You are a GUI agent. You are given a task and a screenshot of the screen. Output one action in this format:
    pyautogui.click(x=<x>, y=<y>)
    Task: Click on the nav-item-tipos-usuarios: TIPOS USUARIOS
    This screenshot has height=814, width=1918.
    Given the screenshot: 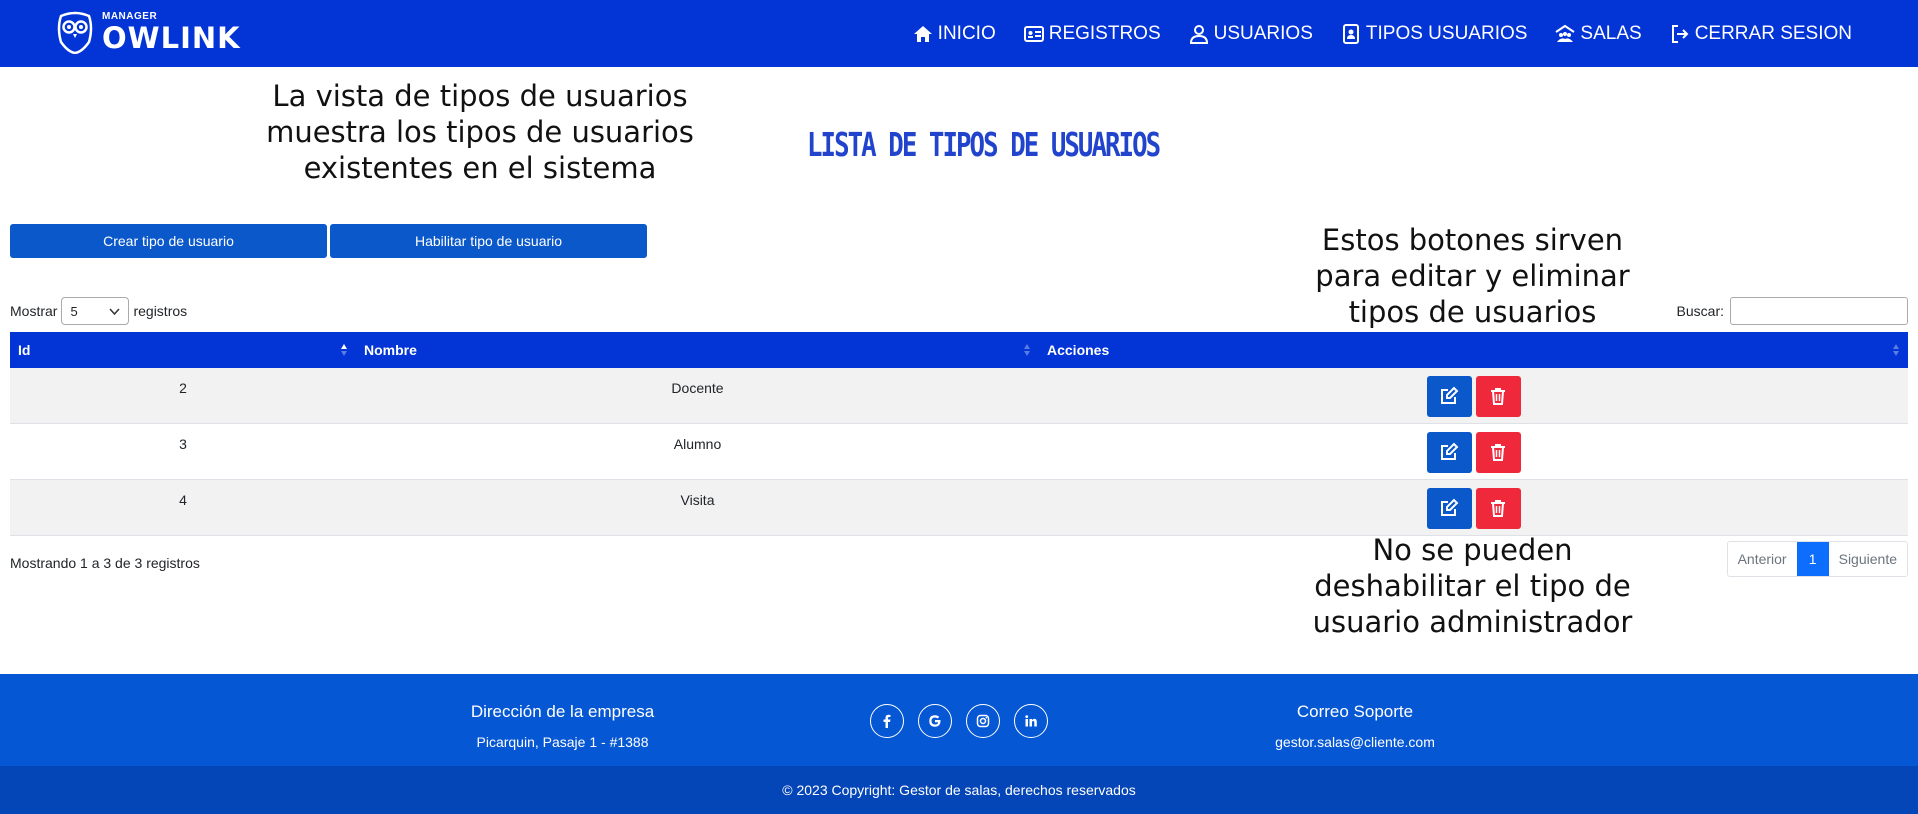 What is the action you would take?
    pyautogui.click(x=1434, y=33)
    